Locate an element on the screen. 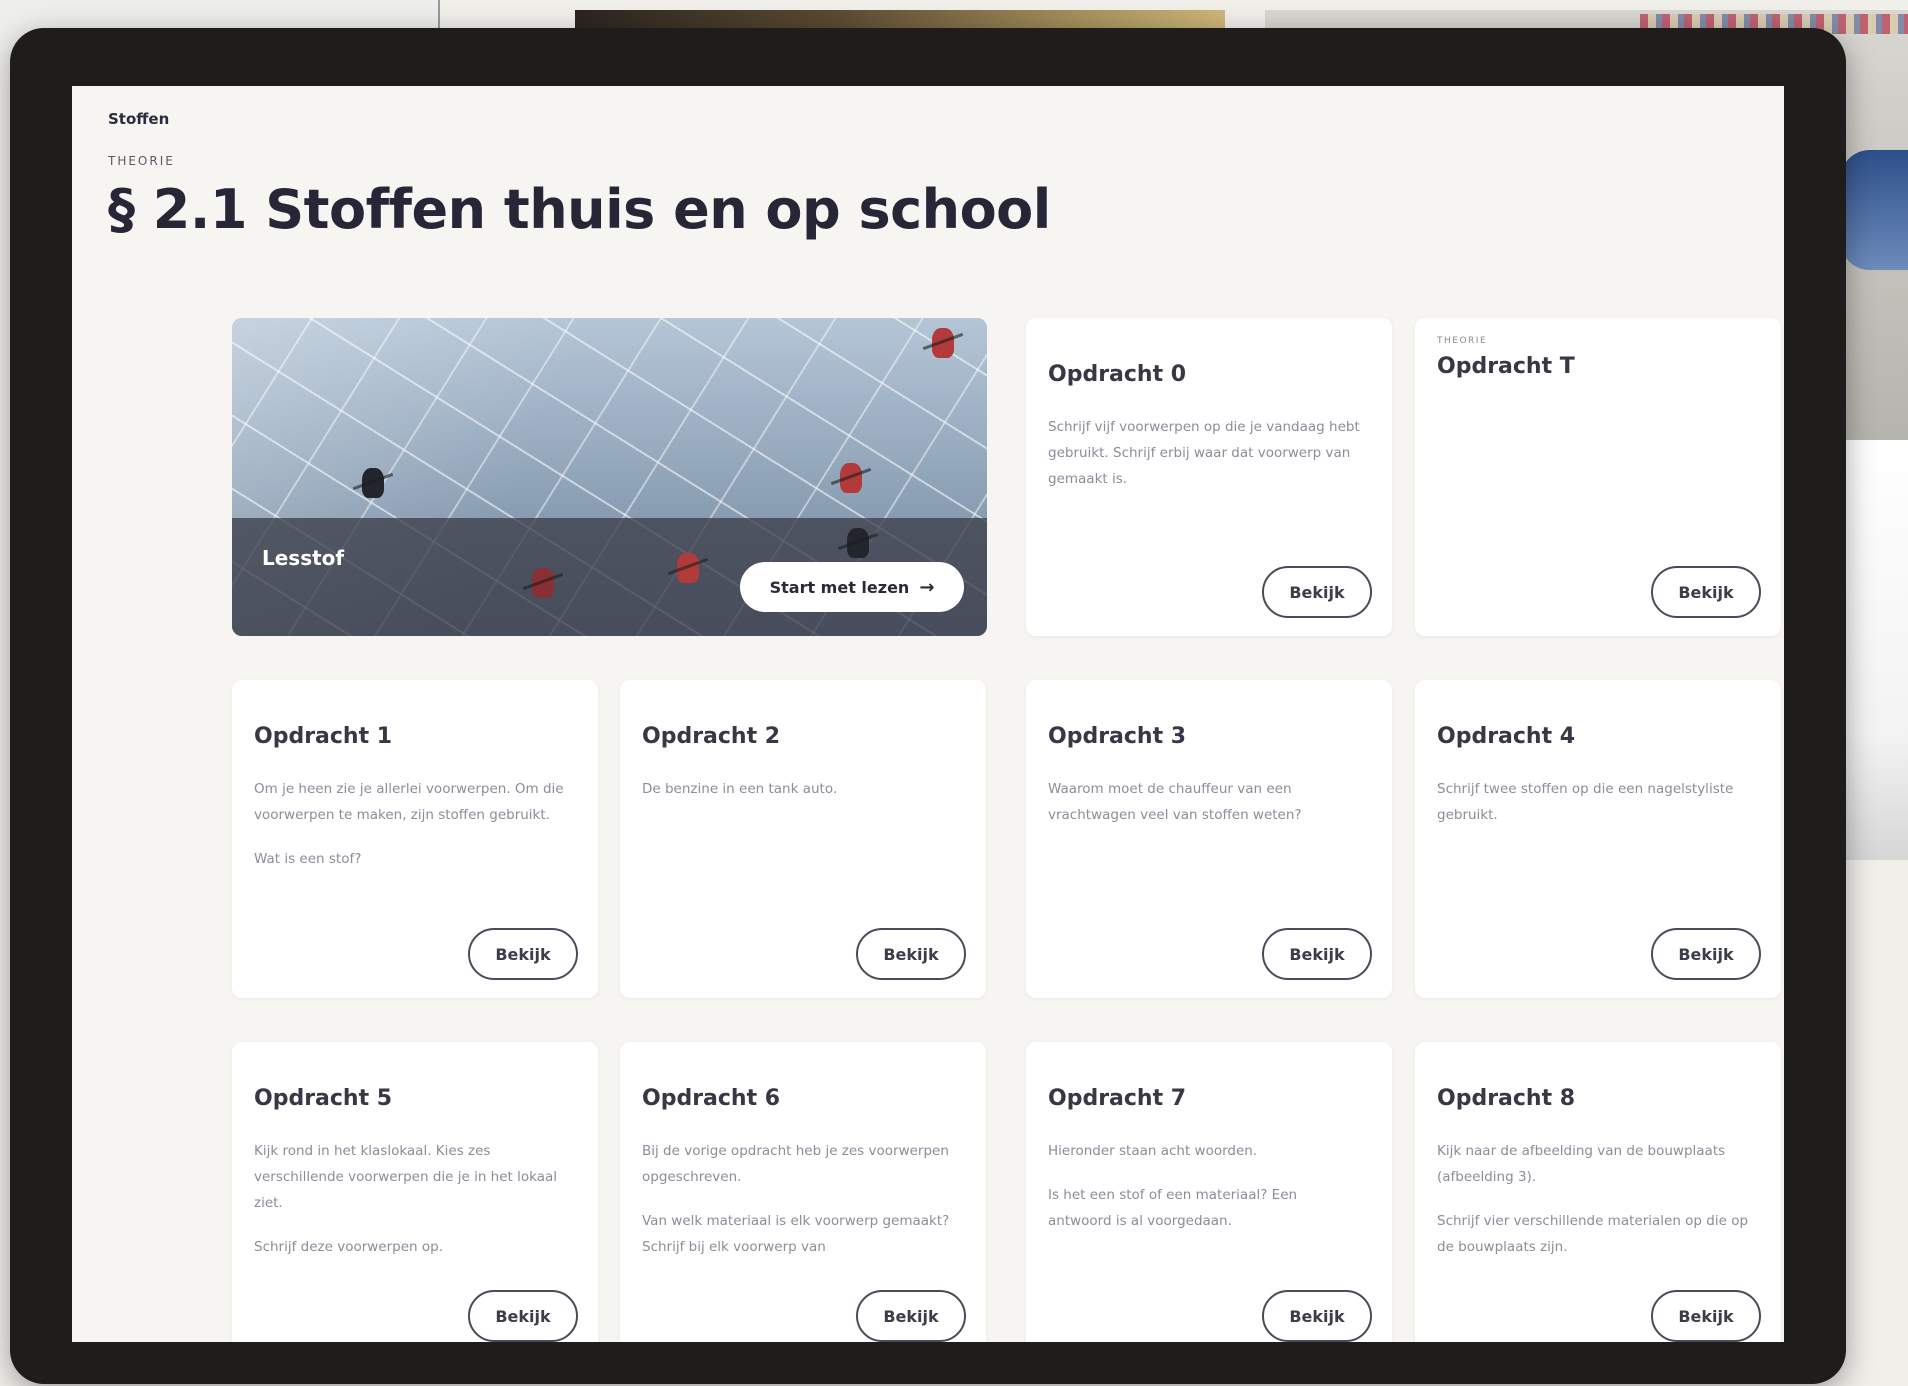 The height and width of the screenshot is (1386, 1908). start-reading-button: Start met lezen → is located at coordinates (852, 587).